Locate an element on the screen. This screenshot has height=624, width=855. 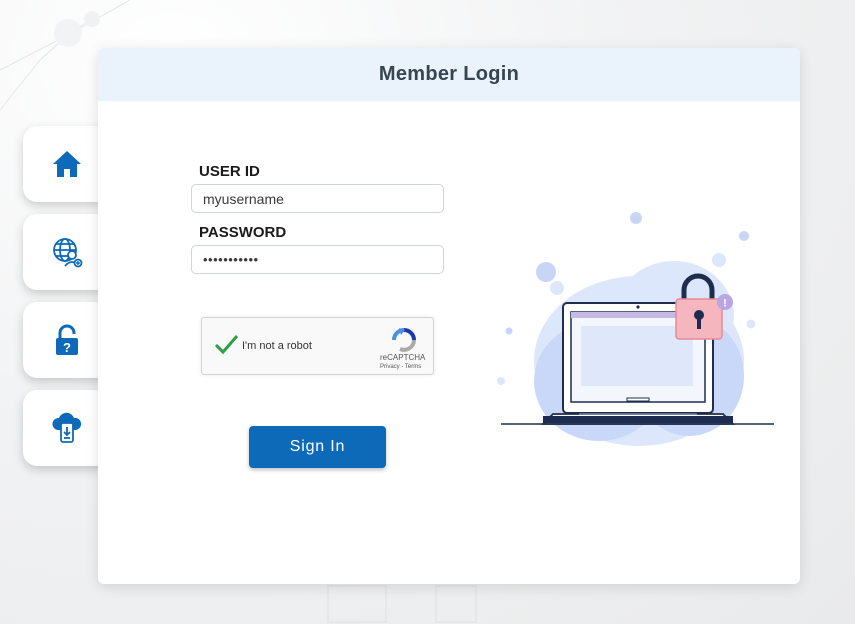
sign-in-button: Sign In is located at coordinates (317, 447).